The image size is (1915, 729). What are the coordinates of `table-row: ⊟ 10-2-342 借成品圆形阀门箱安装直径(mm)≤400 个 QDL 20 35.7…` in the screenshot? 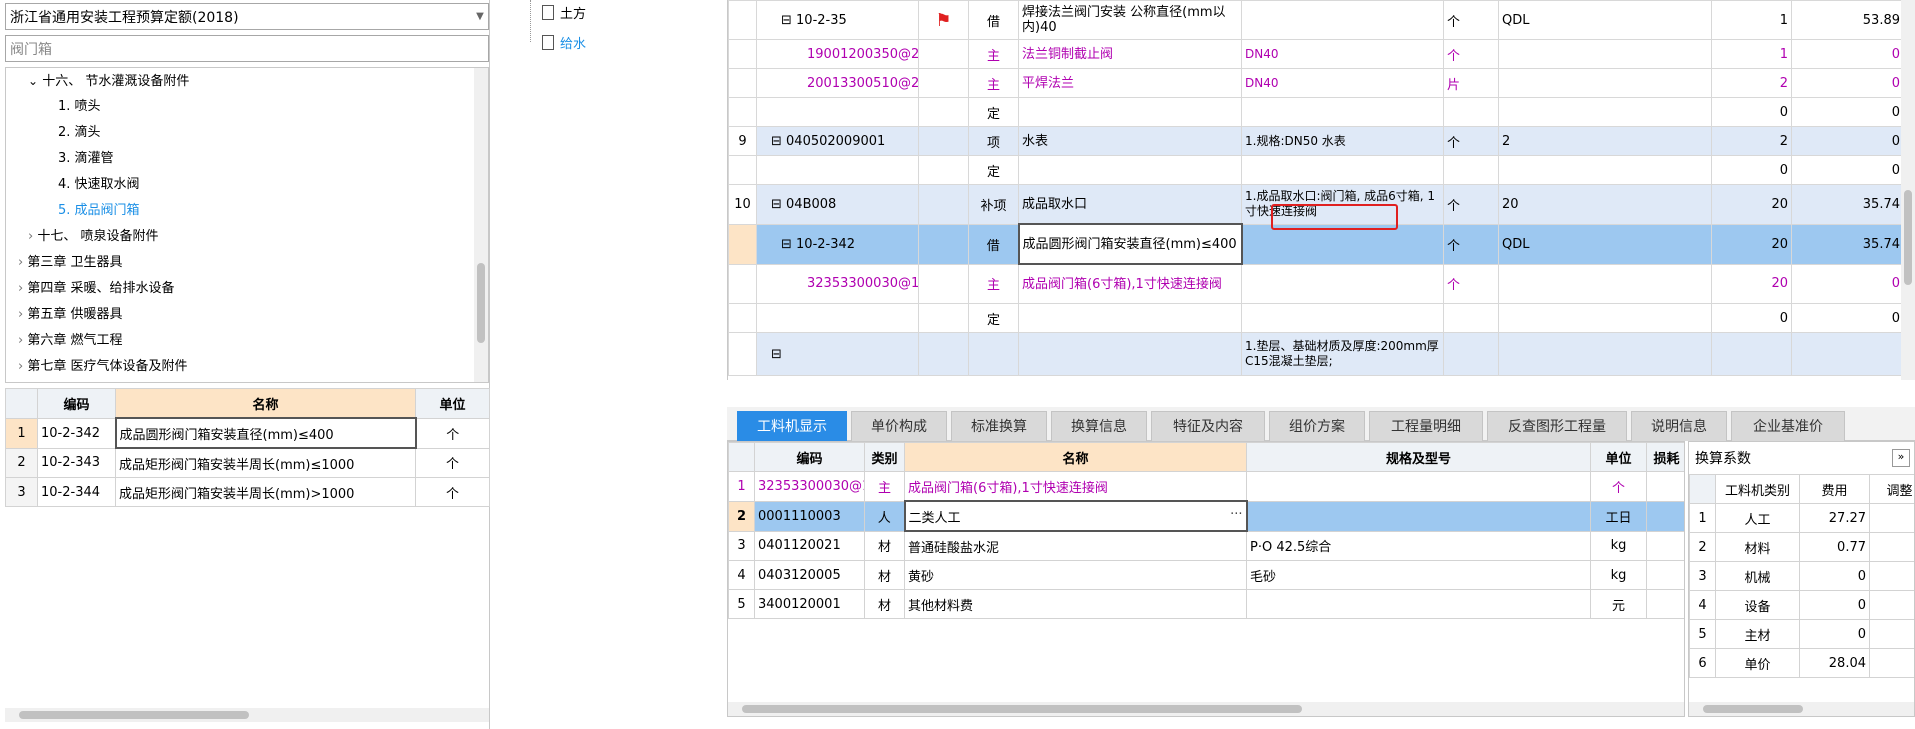 It's located at (1316, 244).